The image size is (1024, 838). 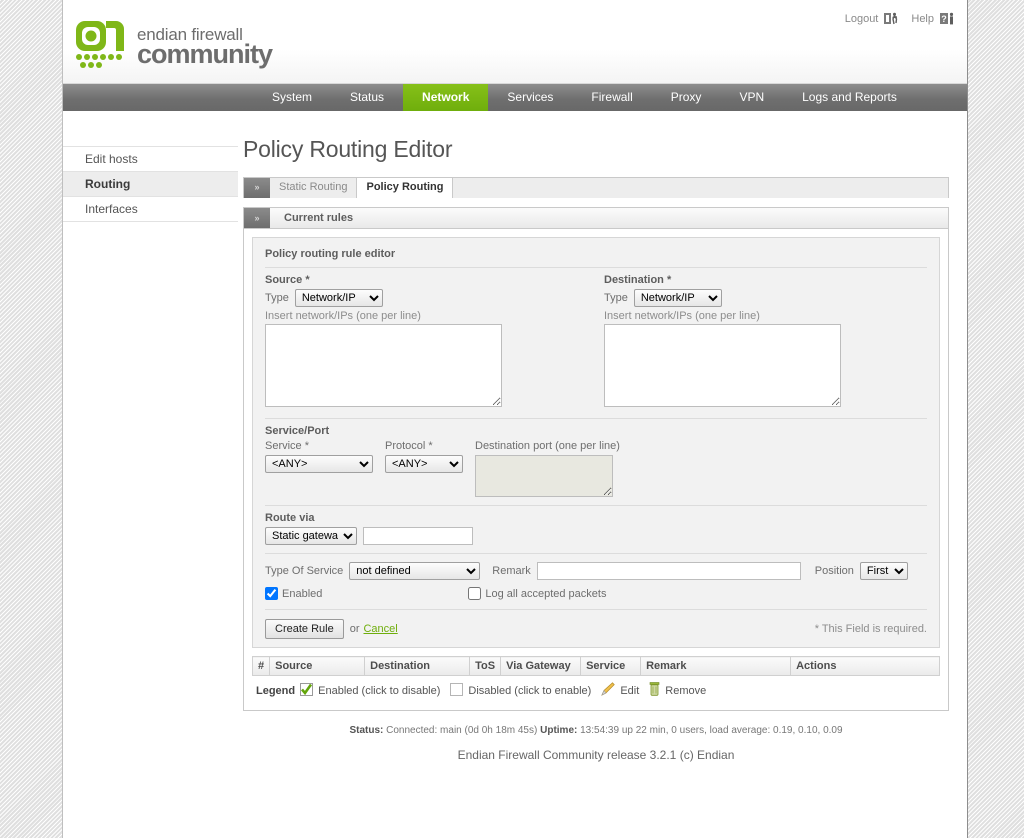 I want to click on nav-item-firewall: Firewall, so click(x=611, y=97).